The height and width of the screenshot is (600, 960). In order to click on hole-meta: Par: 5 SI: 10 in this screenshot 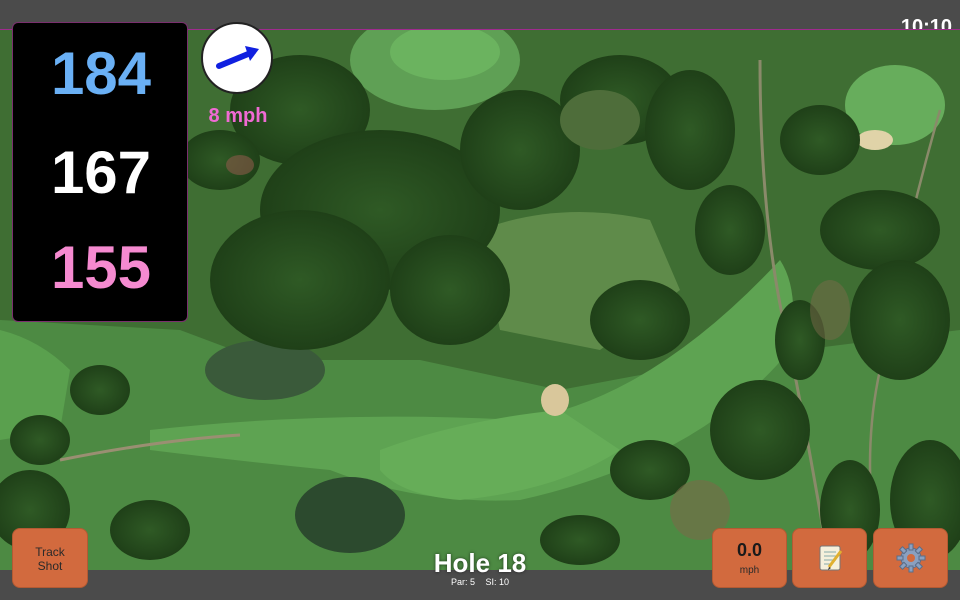, I will do `click(480, 582)`.